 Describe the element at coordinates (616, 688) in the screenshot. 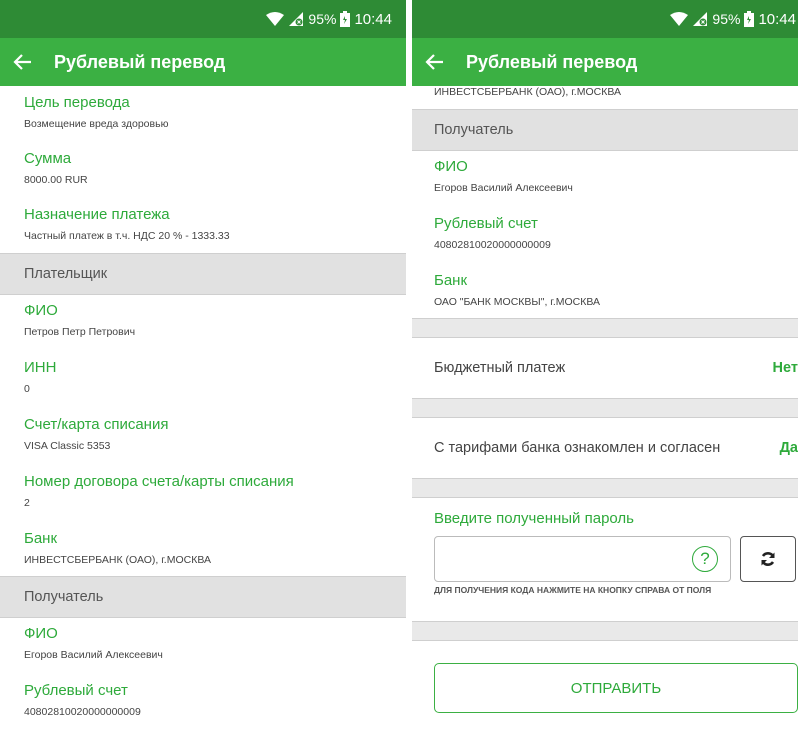

I see `send-button: ОТПРАВИТЬ` at that location.